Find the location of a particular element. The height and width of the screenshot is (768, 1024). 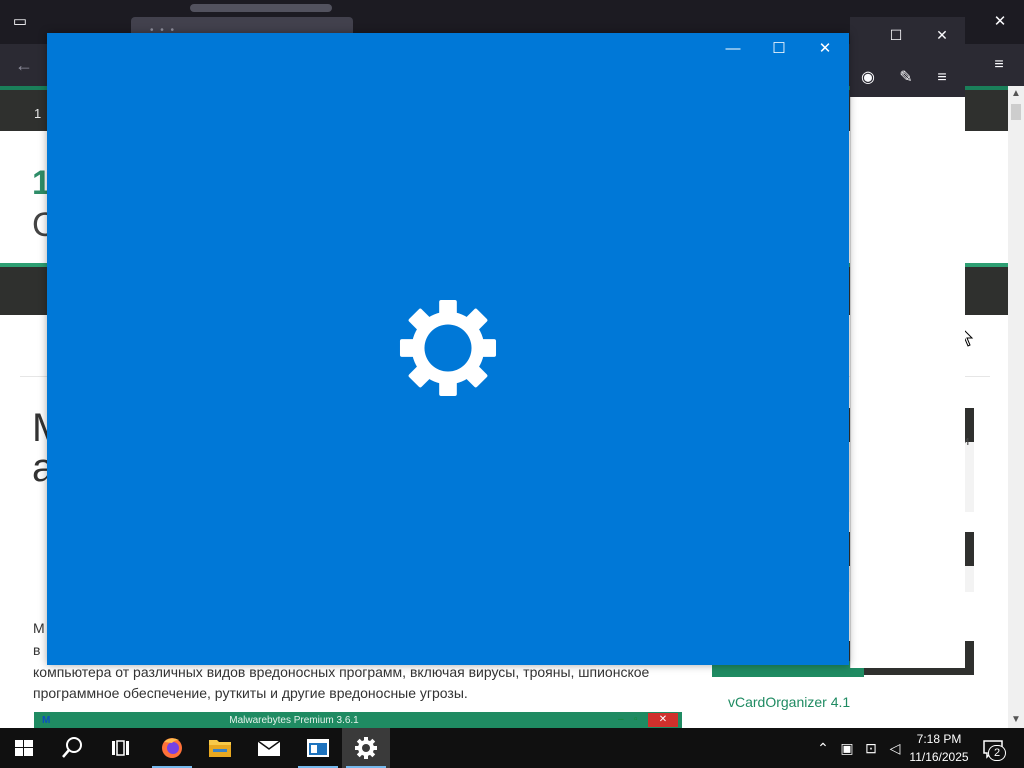

minimize-icon: — is located at coordinates (733, 49).